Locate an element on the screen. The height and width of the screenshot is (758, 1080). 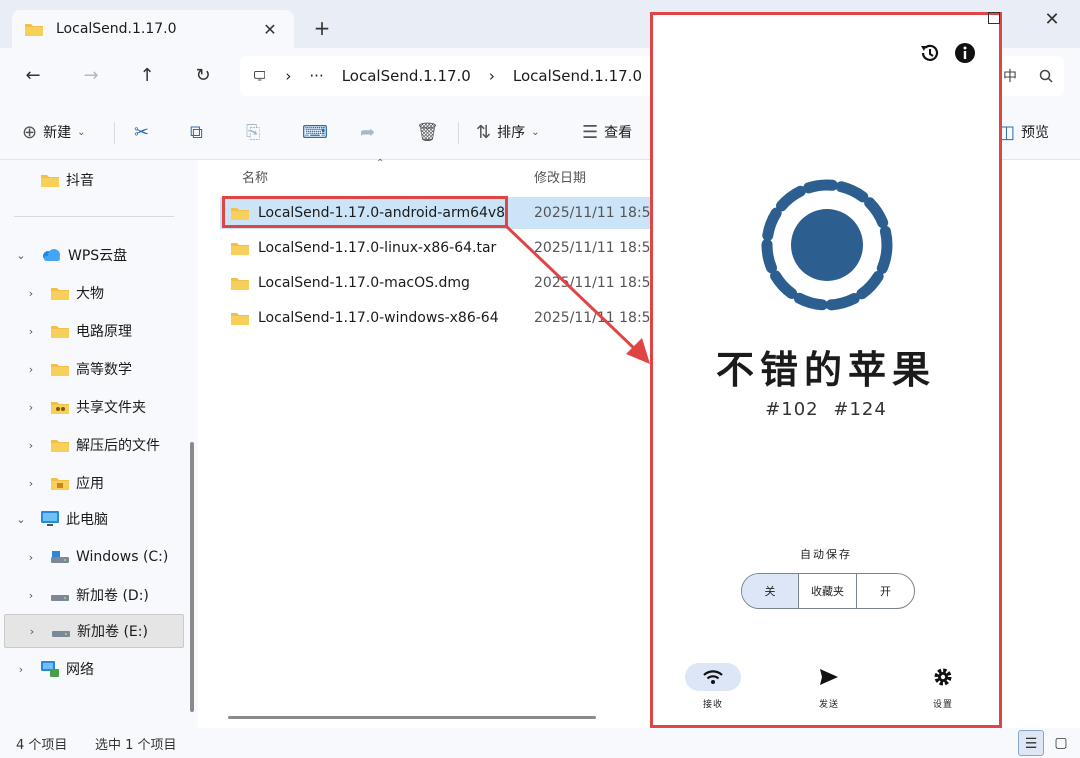
maximize-icon is located at coordinates (994, 18).